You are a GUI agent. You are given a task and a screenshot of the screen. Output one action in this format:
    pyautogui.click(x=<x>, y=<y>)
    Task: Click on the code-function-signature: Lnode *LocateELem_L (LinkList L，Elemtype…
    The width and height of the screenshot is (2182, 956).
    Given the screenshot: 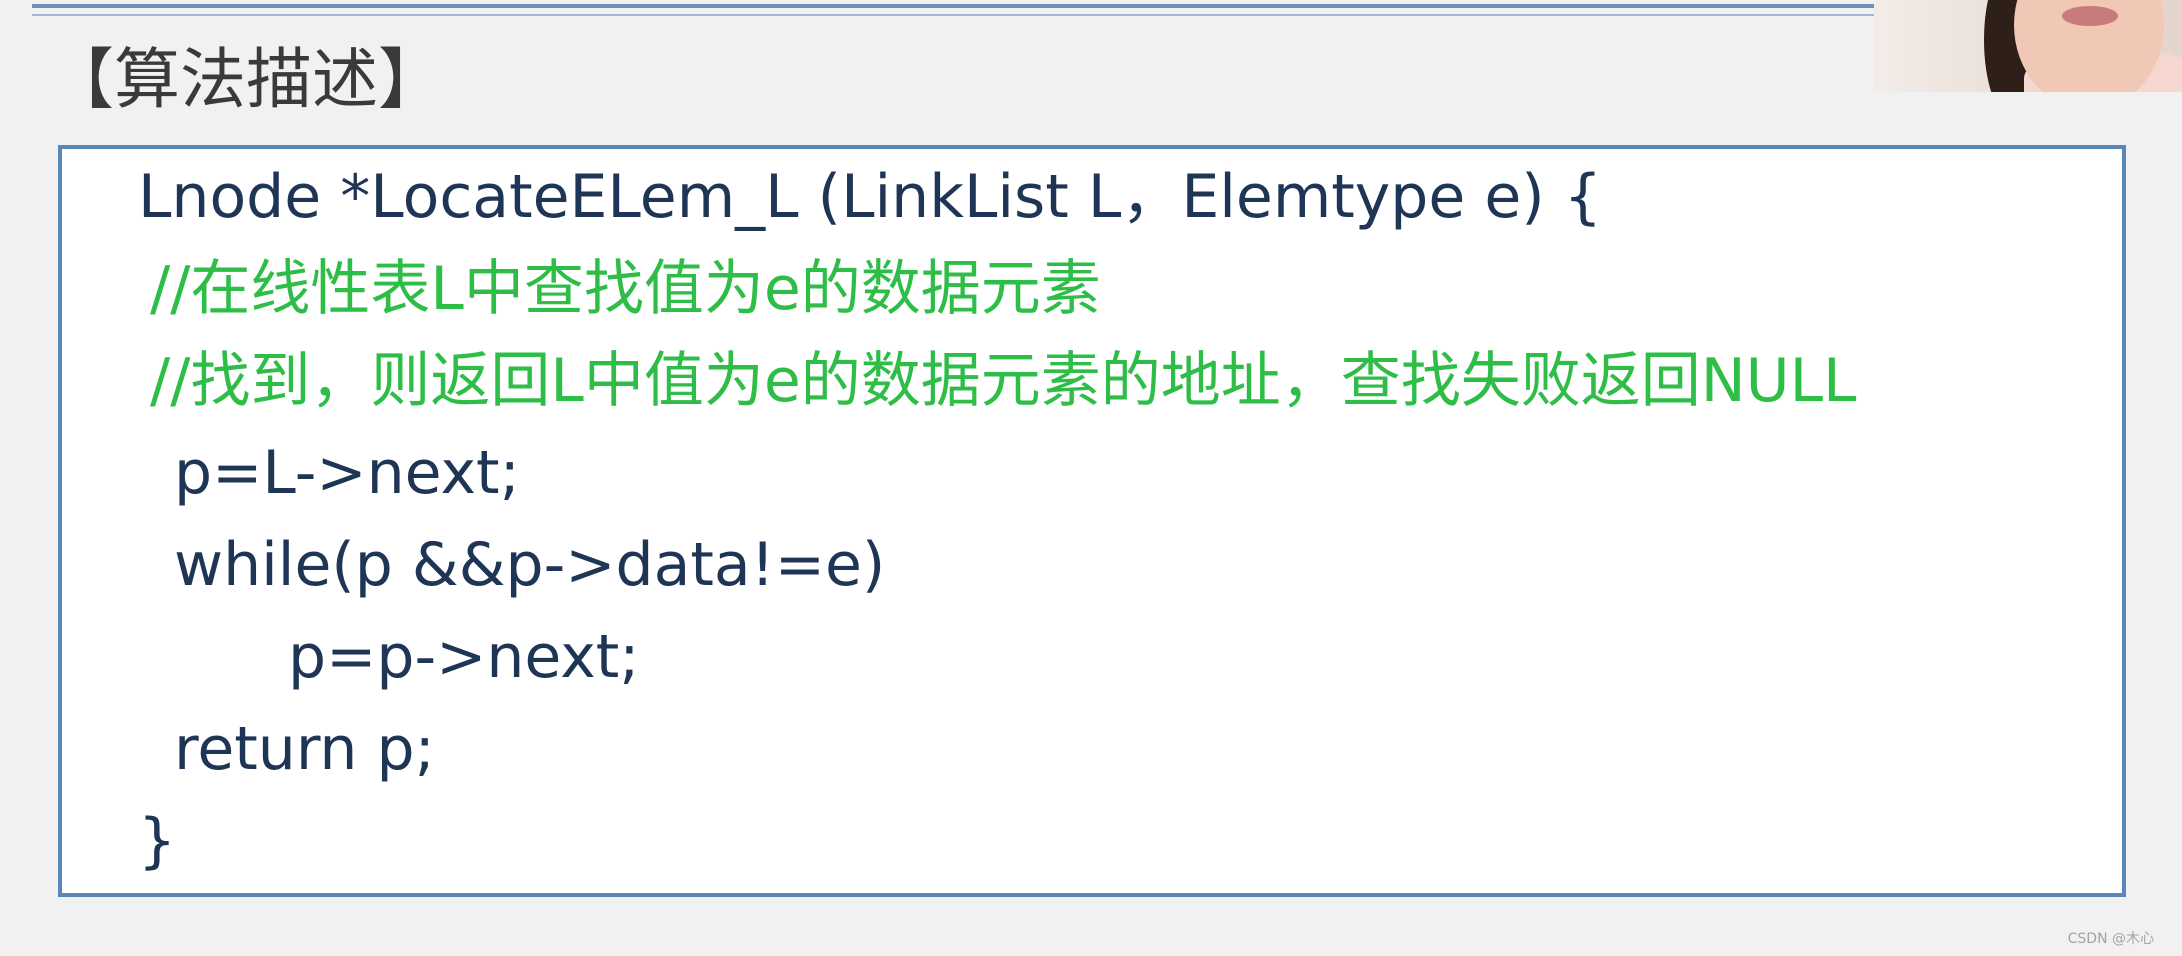 What is the action you would take?
    pyautogui.click(x=870, y=197)
    